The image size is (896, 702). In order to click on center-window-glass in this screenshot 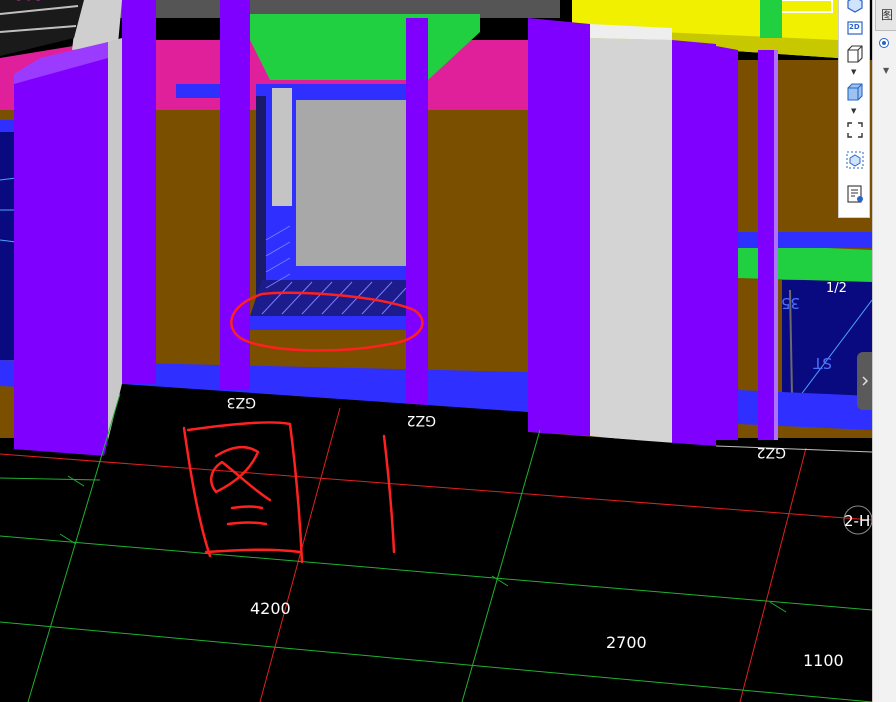, I will do `click(351, 182)`.